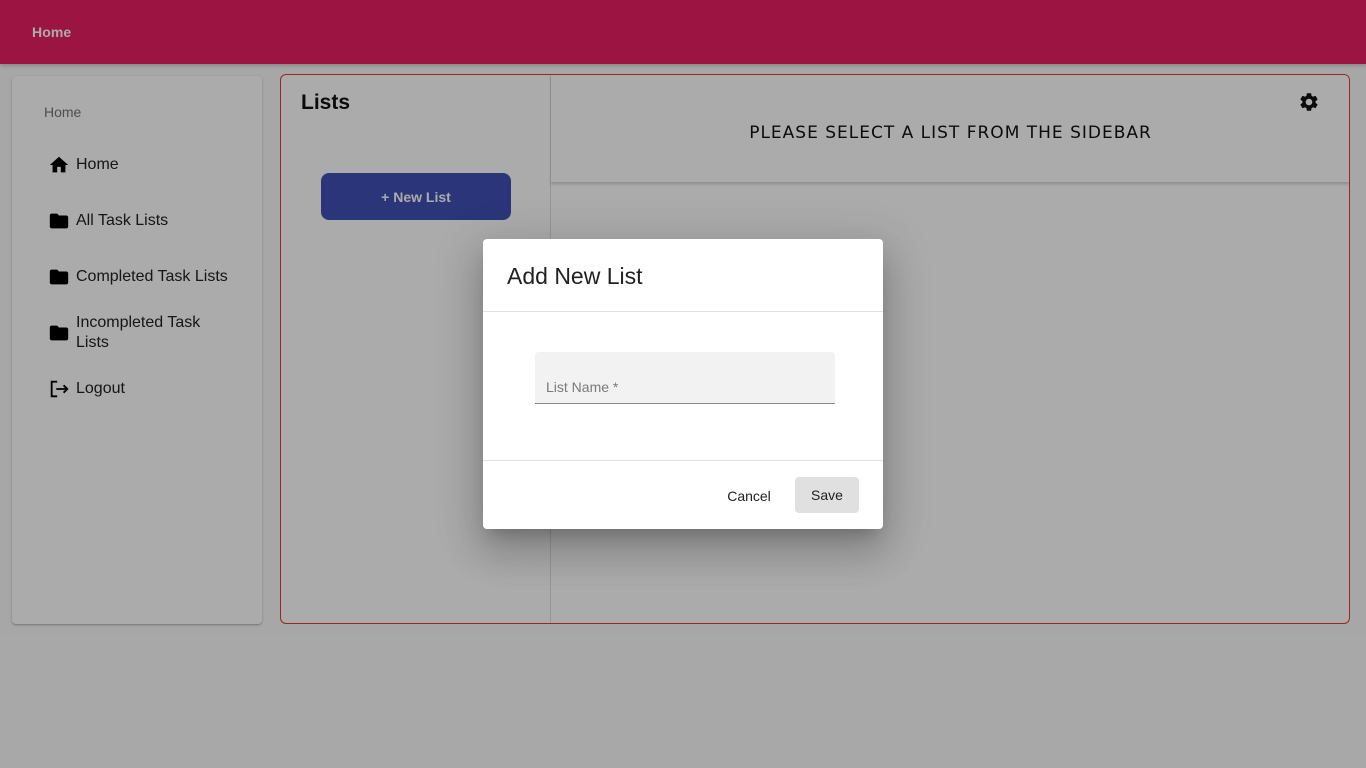 The image size is (1366, 768). Describe the element at coordinates (749, 496) in the screenshot. I see `cancel-button: Cancel` at that location.